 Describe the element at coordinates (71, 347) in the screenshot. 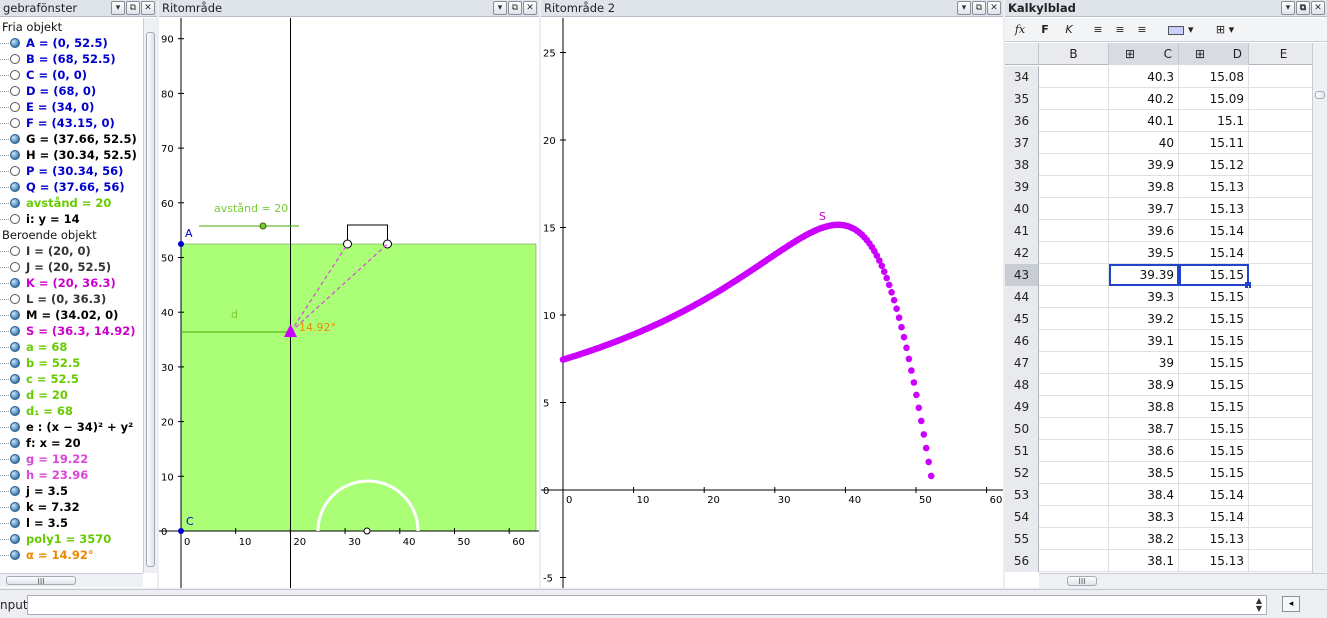

I see `algebra-item: a = 68` at that location.